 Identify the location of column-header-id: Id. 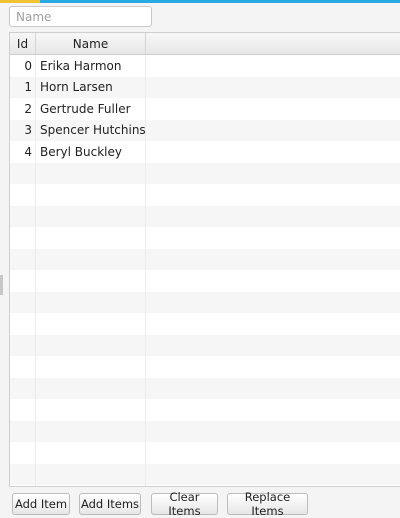
(23, 43).